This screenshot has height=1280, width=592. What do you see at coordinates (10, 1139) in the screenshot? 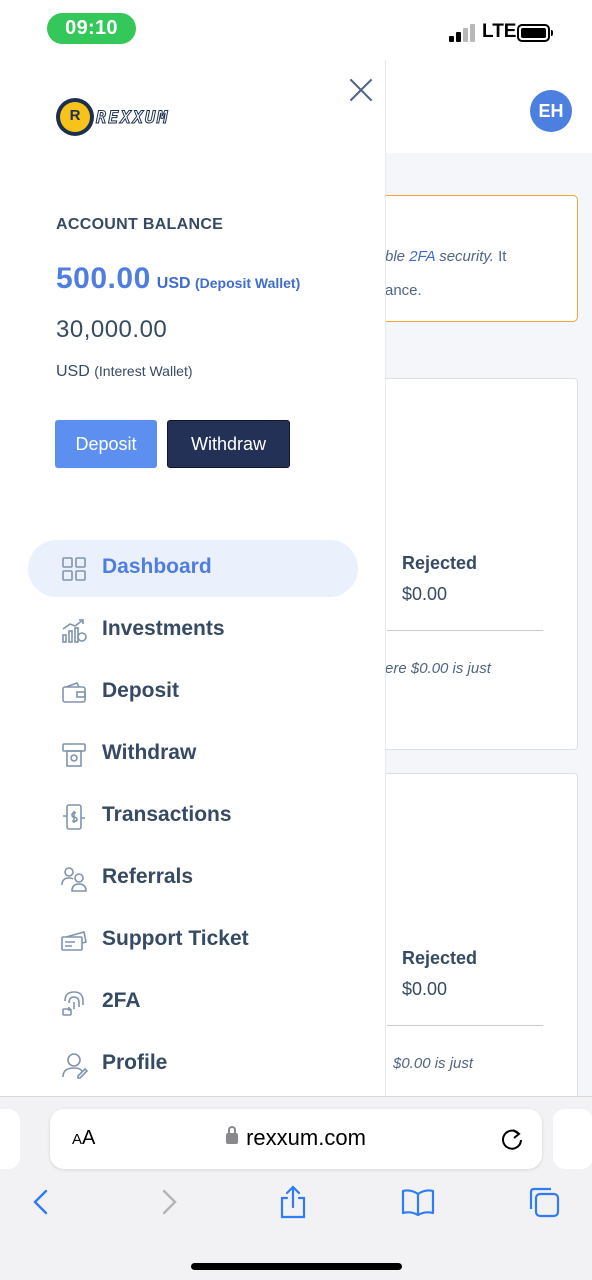
I see `previous-tab-preview` at bounding box center [10, 1139].